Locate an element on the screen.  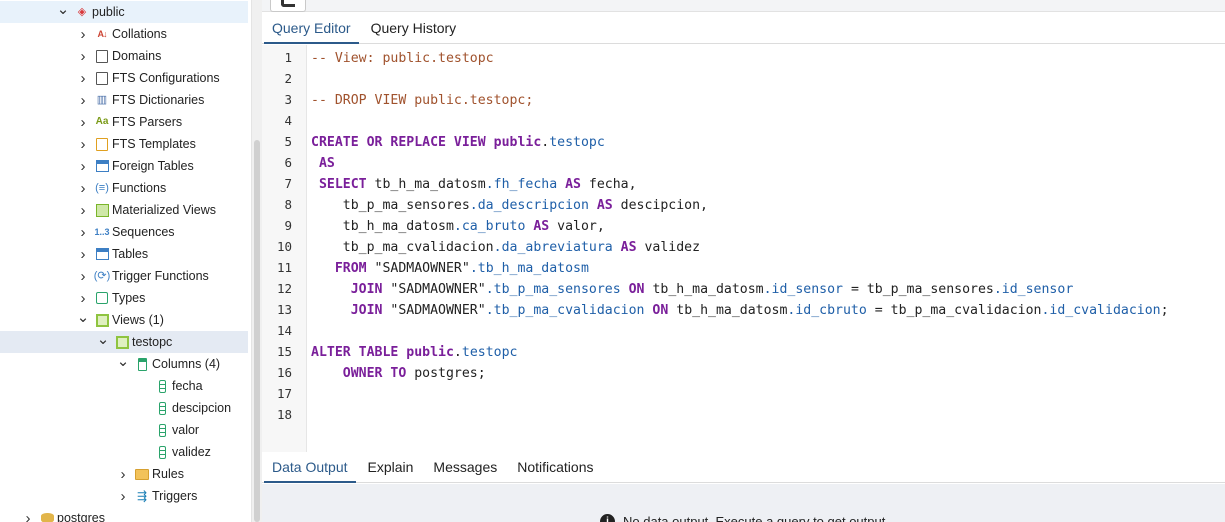
line-number: 16 is located at coordinates (284, 372).